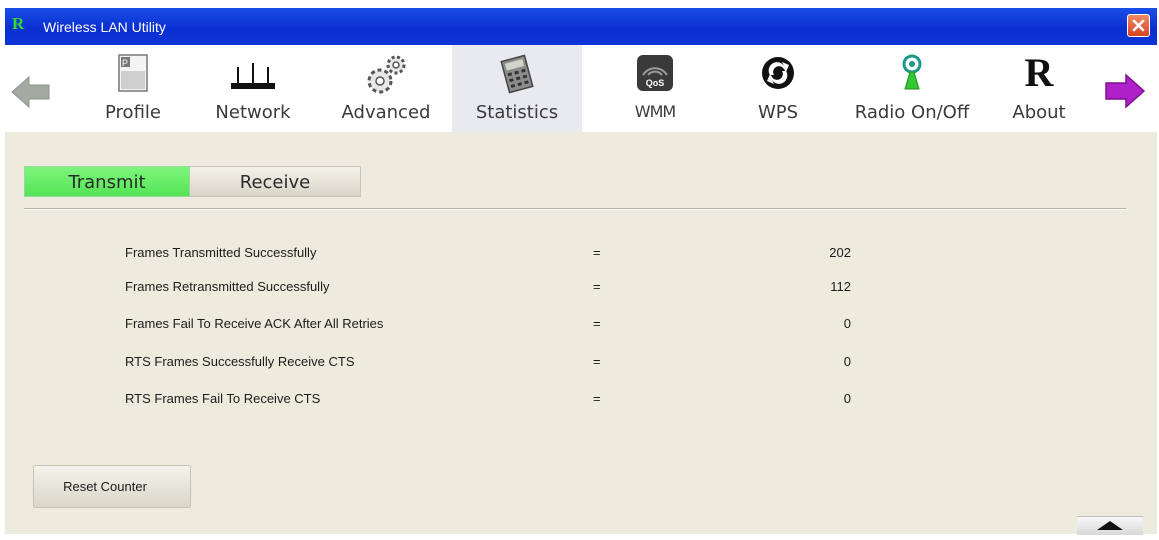 The height and width of the screenshot is (540, 1159). I want to click on stat-label: Frames Retransmitted Successfully, so click(227, 286).